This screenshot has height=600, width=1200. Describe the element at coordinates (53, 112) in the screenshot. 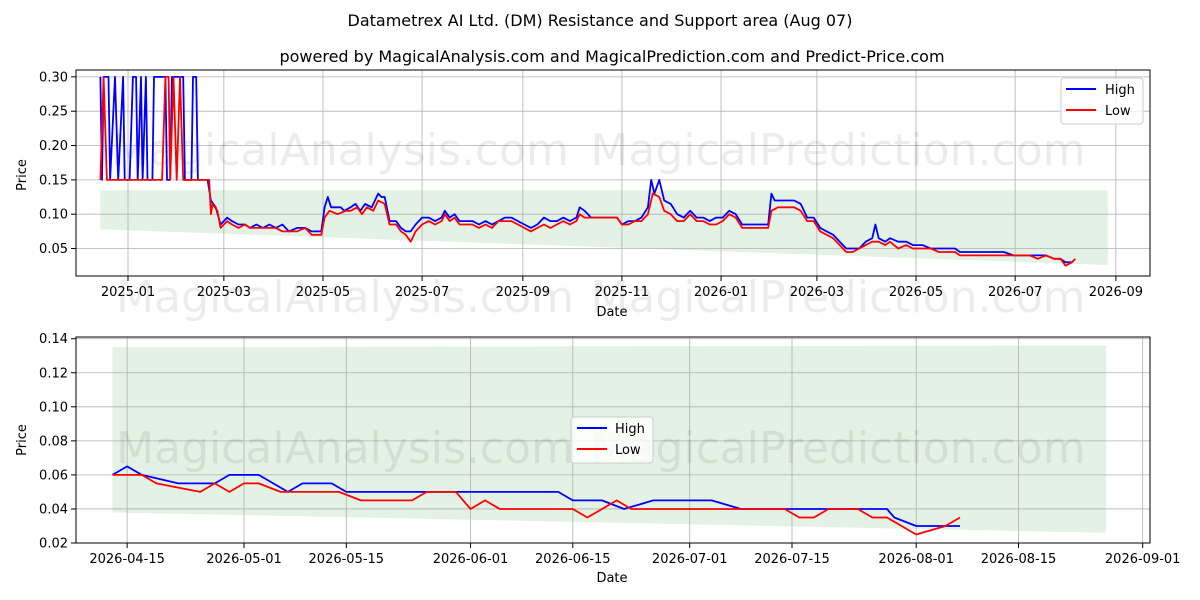

I see `top-y-tick-label: 0.25` at that location.